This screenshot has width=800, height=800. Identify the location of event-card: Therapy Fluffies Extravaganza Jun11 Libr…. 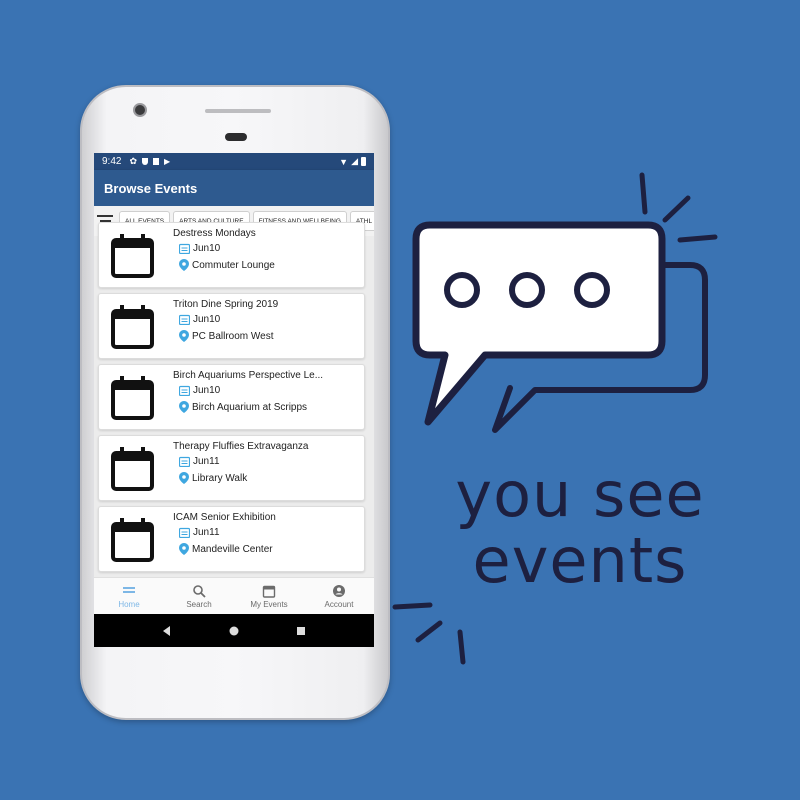
(231, 468).